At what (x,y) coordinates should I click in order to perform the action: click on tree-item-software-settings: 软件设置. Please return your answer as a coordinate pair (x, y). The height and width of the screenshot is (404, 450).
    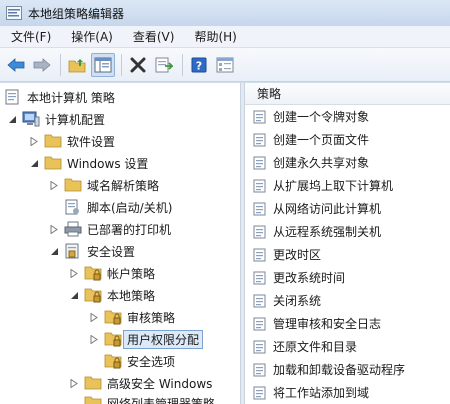
    Looking at the image, I should click on (71, 141).